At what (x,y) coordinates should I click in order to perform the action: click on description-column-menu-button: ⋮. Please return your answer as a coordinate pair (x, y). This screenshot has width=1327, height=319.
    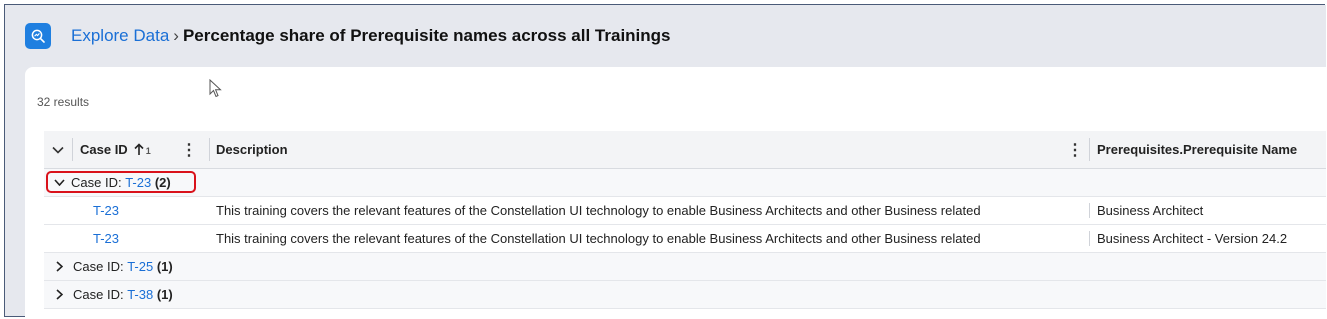
    Looking at the image, I should click on (1075, 149).